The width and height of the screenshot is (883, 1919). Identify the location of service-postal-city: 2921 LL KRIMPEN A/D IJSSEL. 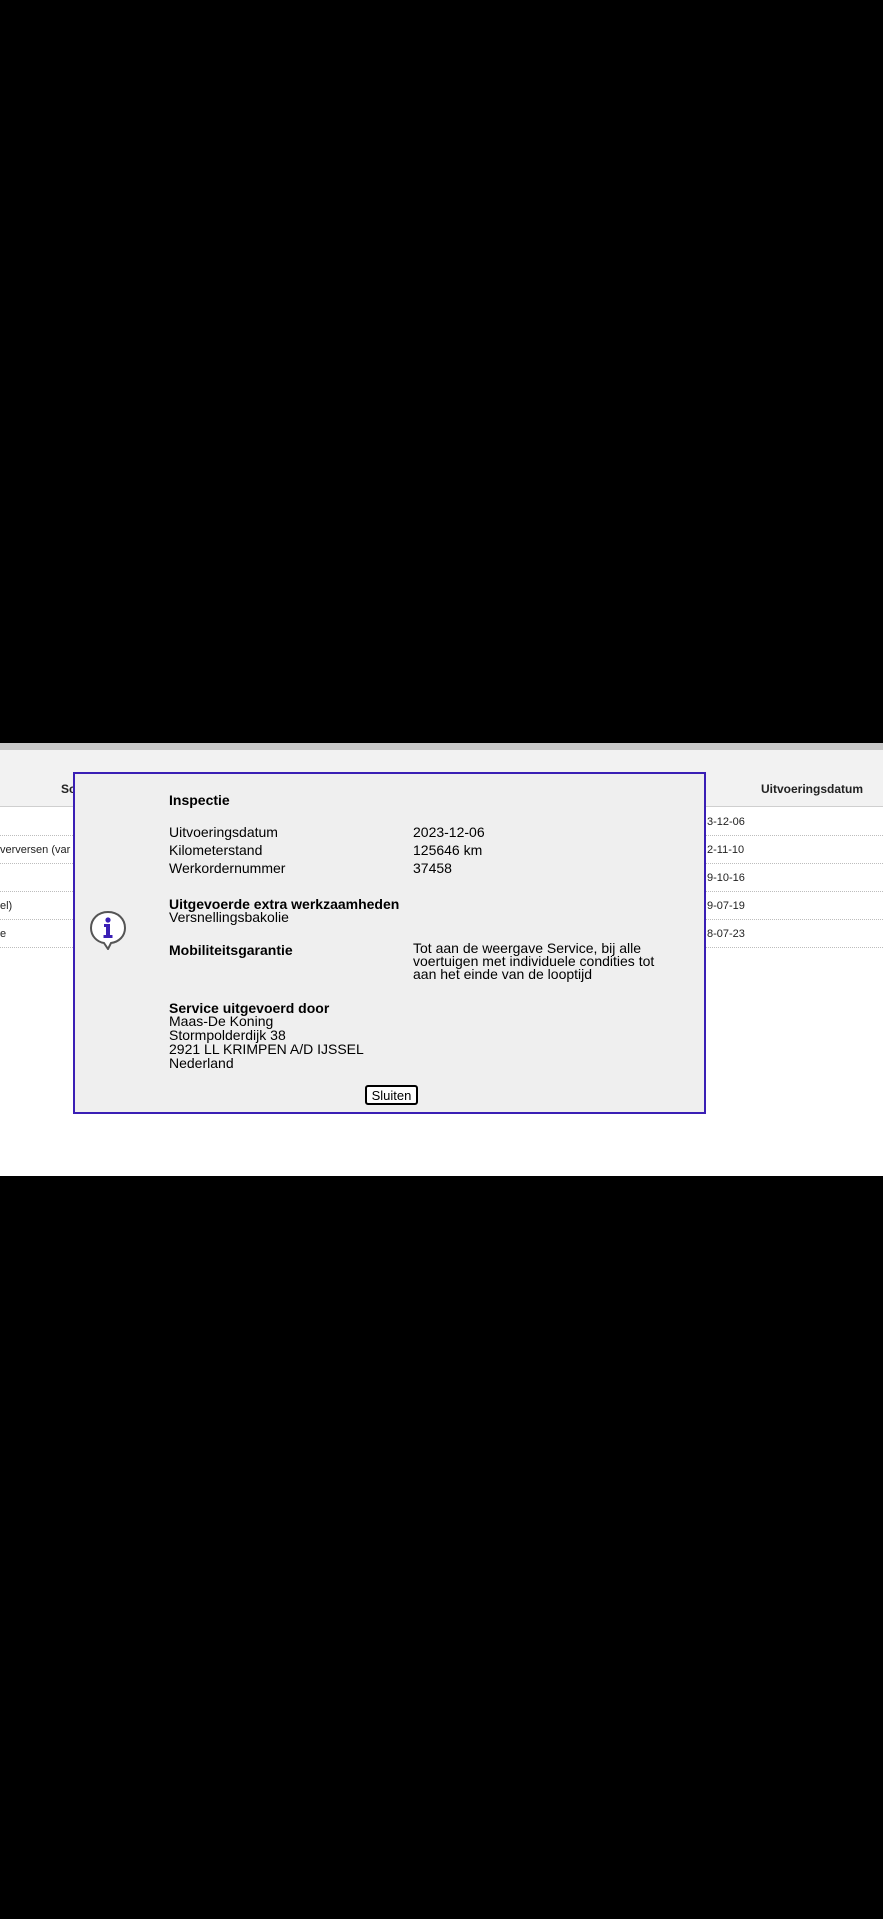
(266, 1049).